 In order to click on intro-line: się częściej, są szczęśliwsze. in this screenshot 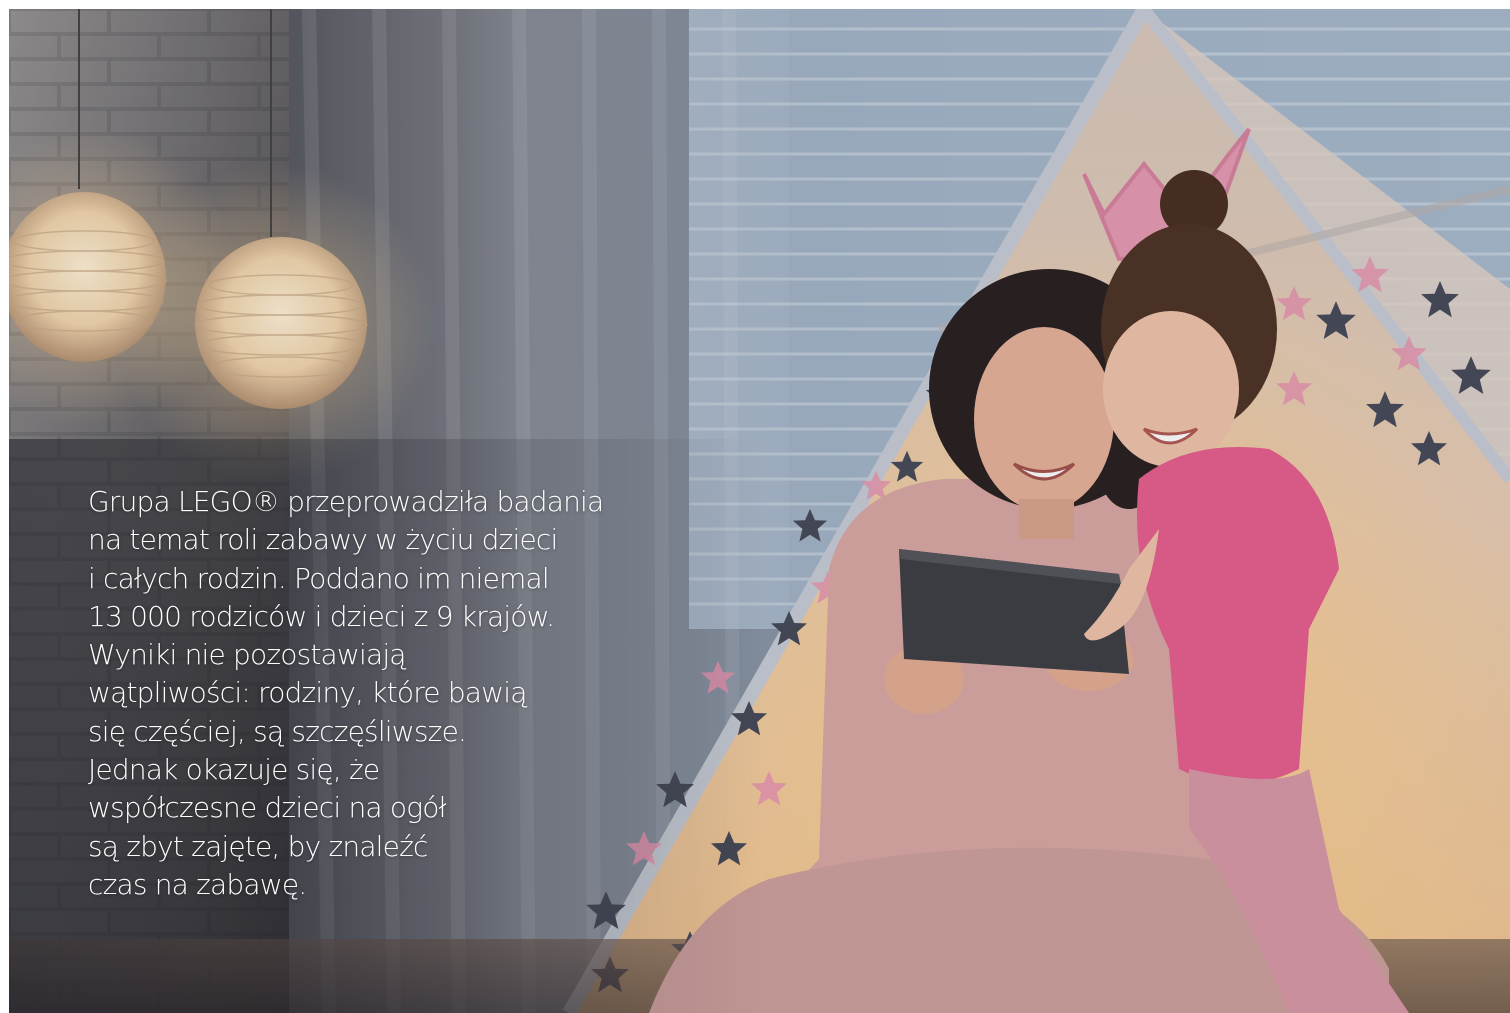, I will do `click(277, 731)`.